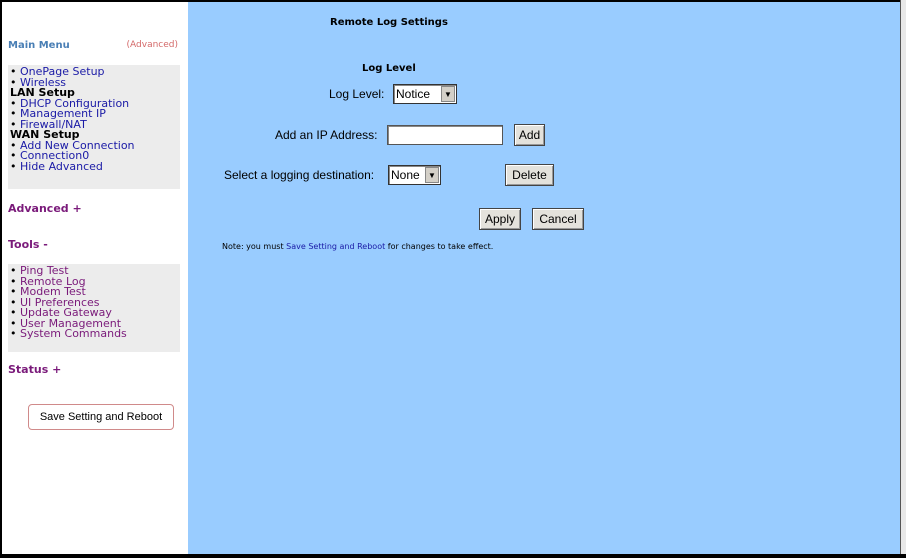 This screenshot has height=558, width=906. I want to click on advanced-section-link: Advanced +, so click(45, 208).